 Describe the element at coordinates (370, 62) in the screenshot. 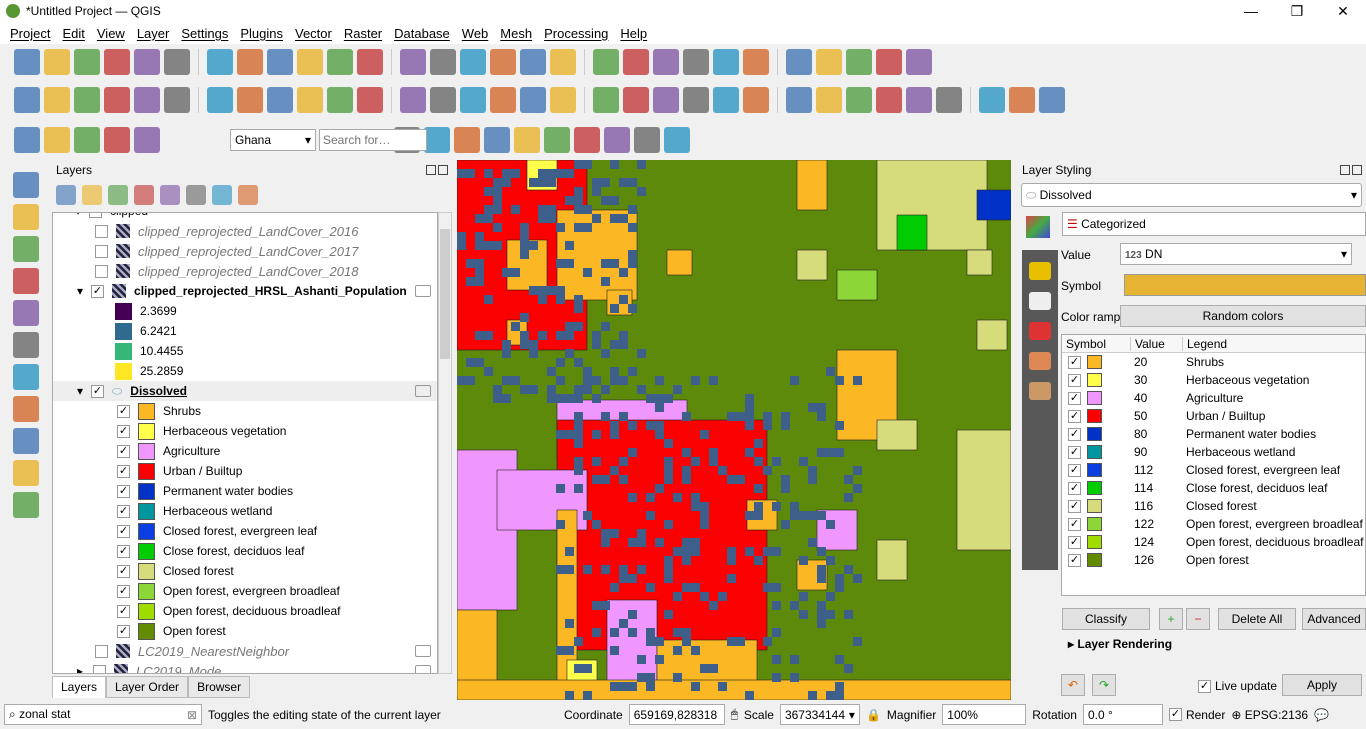

I see `zoom-to-layer-icon` at that location.